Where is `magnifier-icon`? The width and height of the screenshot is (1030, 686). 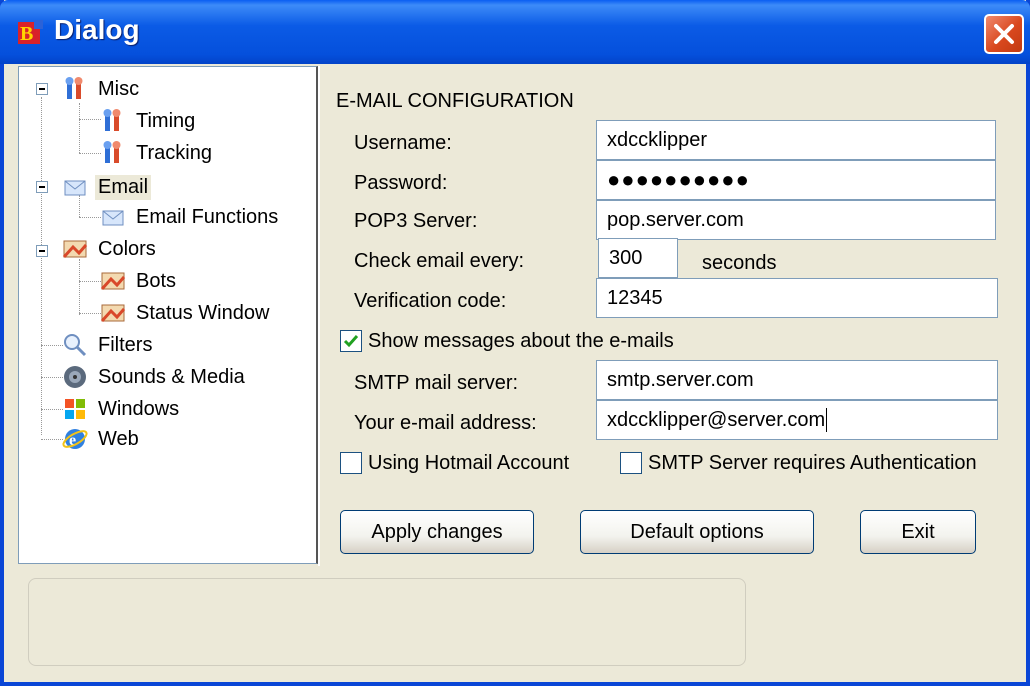
magnifier-icon is located at coordinates (75, 345).